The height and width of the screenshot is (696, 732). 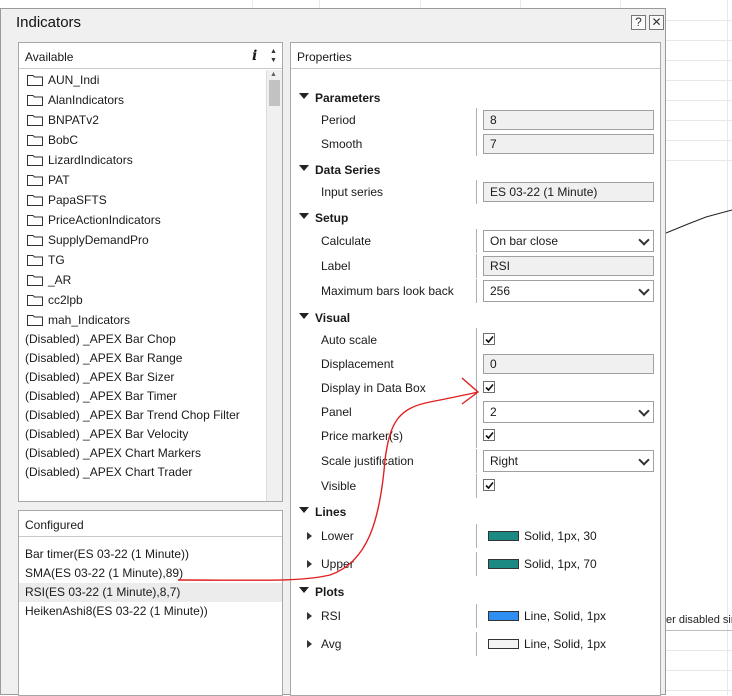 What do you see at coordinates (475, 218) in the screenshot?
I see `category-setup: Setup` at bounding box center [475, 218].